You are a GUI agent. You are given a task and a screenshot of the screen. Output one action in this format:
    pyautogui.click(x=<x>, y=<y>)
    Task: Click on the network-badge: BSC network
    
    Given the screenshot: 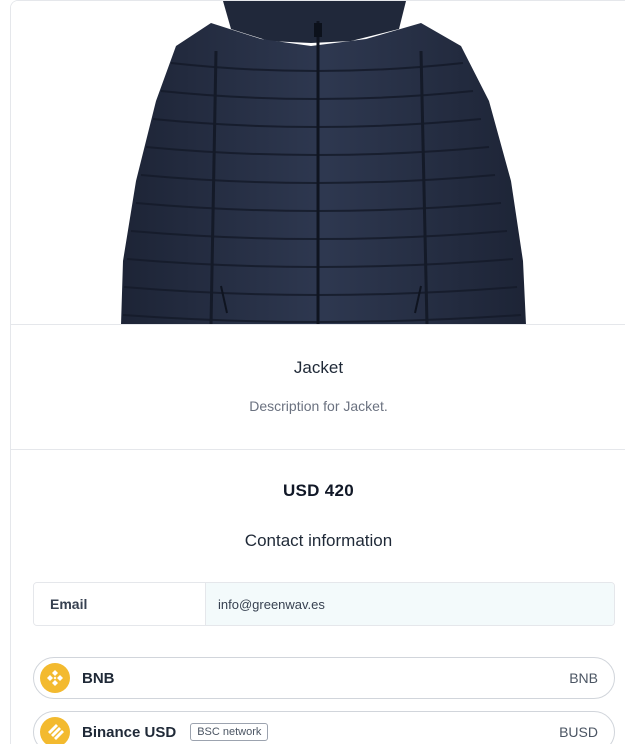 What is the action you would take?
    pyautogui.click(x=229, y=732)
    